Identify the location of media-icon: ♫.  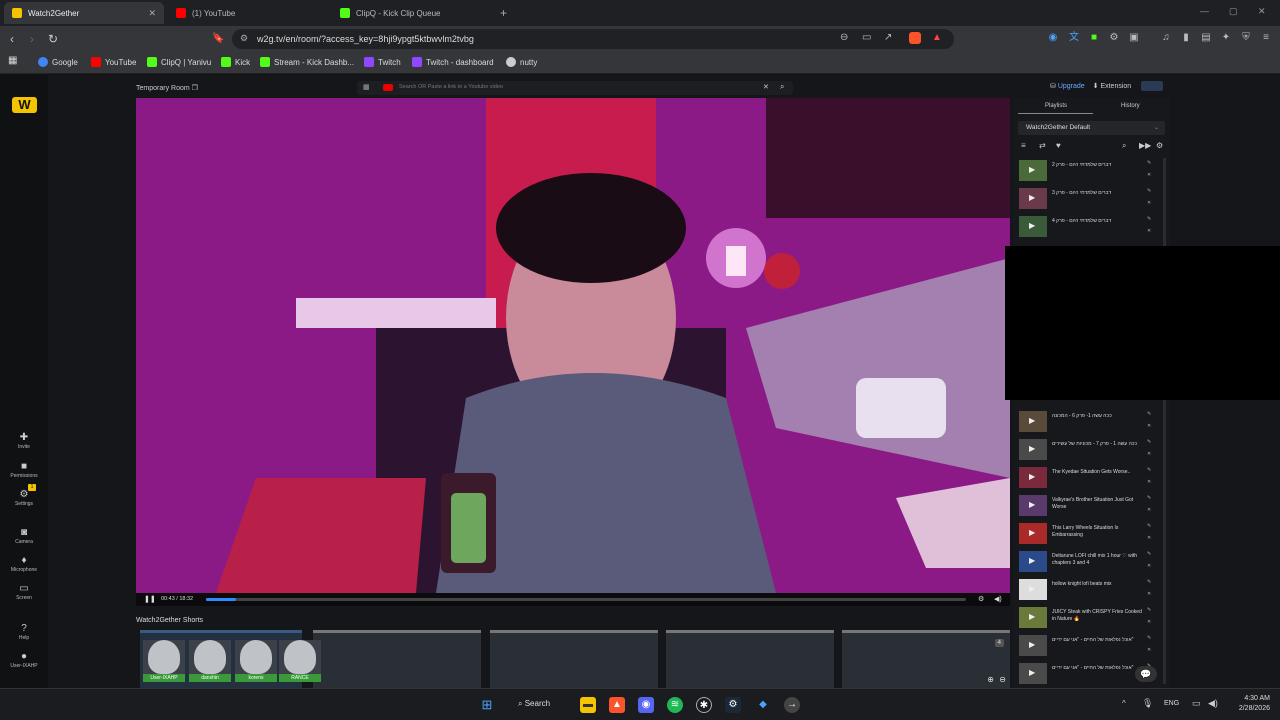
(1166, 38).